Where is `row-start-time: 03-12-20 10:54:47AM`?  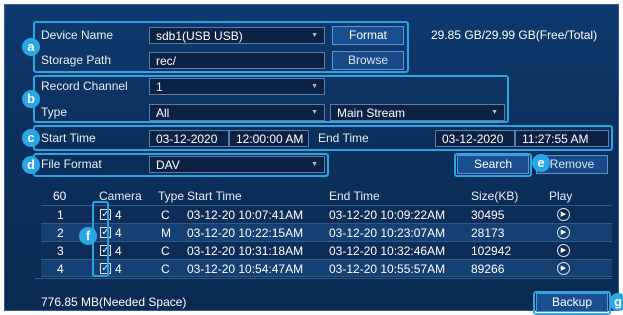
row-start-time: 03-12-20 10:54:47AM is located at coordinates (245, 269).